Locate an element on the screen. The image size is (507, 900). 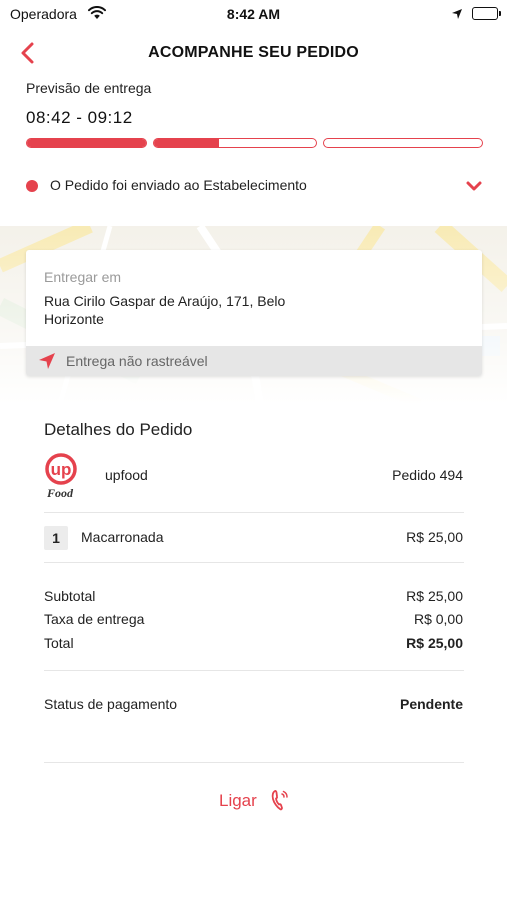
svg-text: Food is located at coordinates (60, 493).